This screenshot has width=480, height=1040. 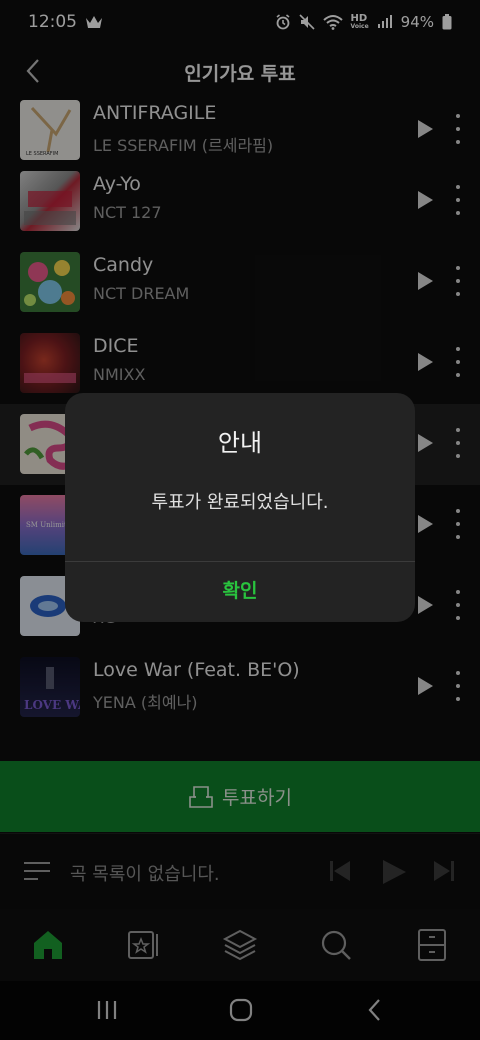 I want to click on dialog-title: 안내, so click(x=240, y=443).